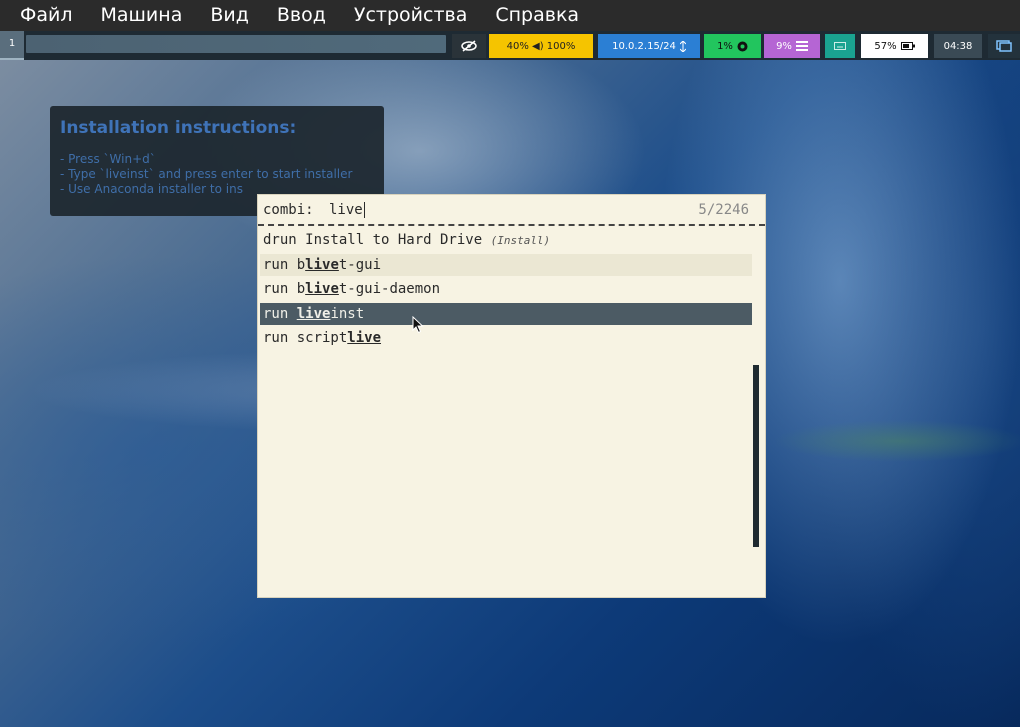 The height and width of the screenshot is (727, 1020). Describe the element at coordinates (377, 240) in the screenshot. I see `result-prefix: drun Install to Hard Drive` at that location.